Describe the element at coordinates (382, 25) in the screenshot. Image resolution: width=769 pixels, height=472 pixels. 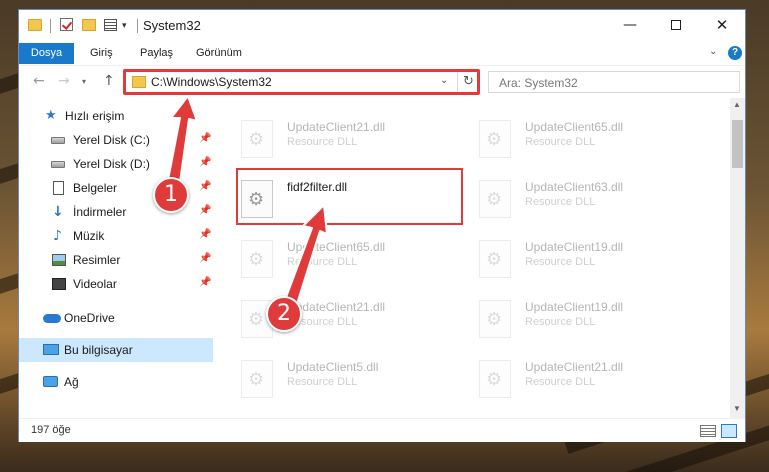
I see `title-bar: ▾ System32 — ✕` at that location.